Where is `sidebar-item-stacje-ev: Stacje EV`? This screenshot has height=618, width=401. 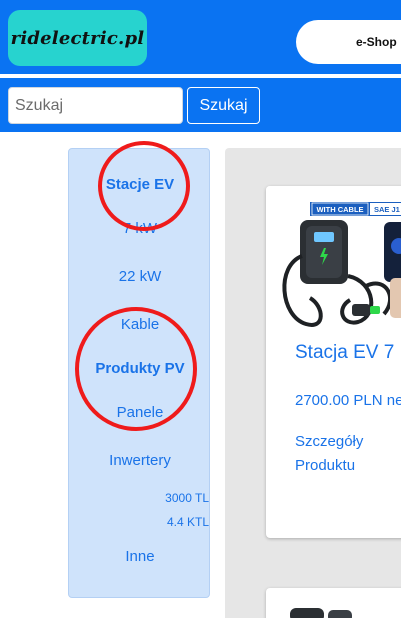 sidebar-item-stacje-ev: Stacje EV is located at coordinates (140, 184).